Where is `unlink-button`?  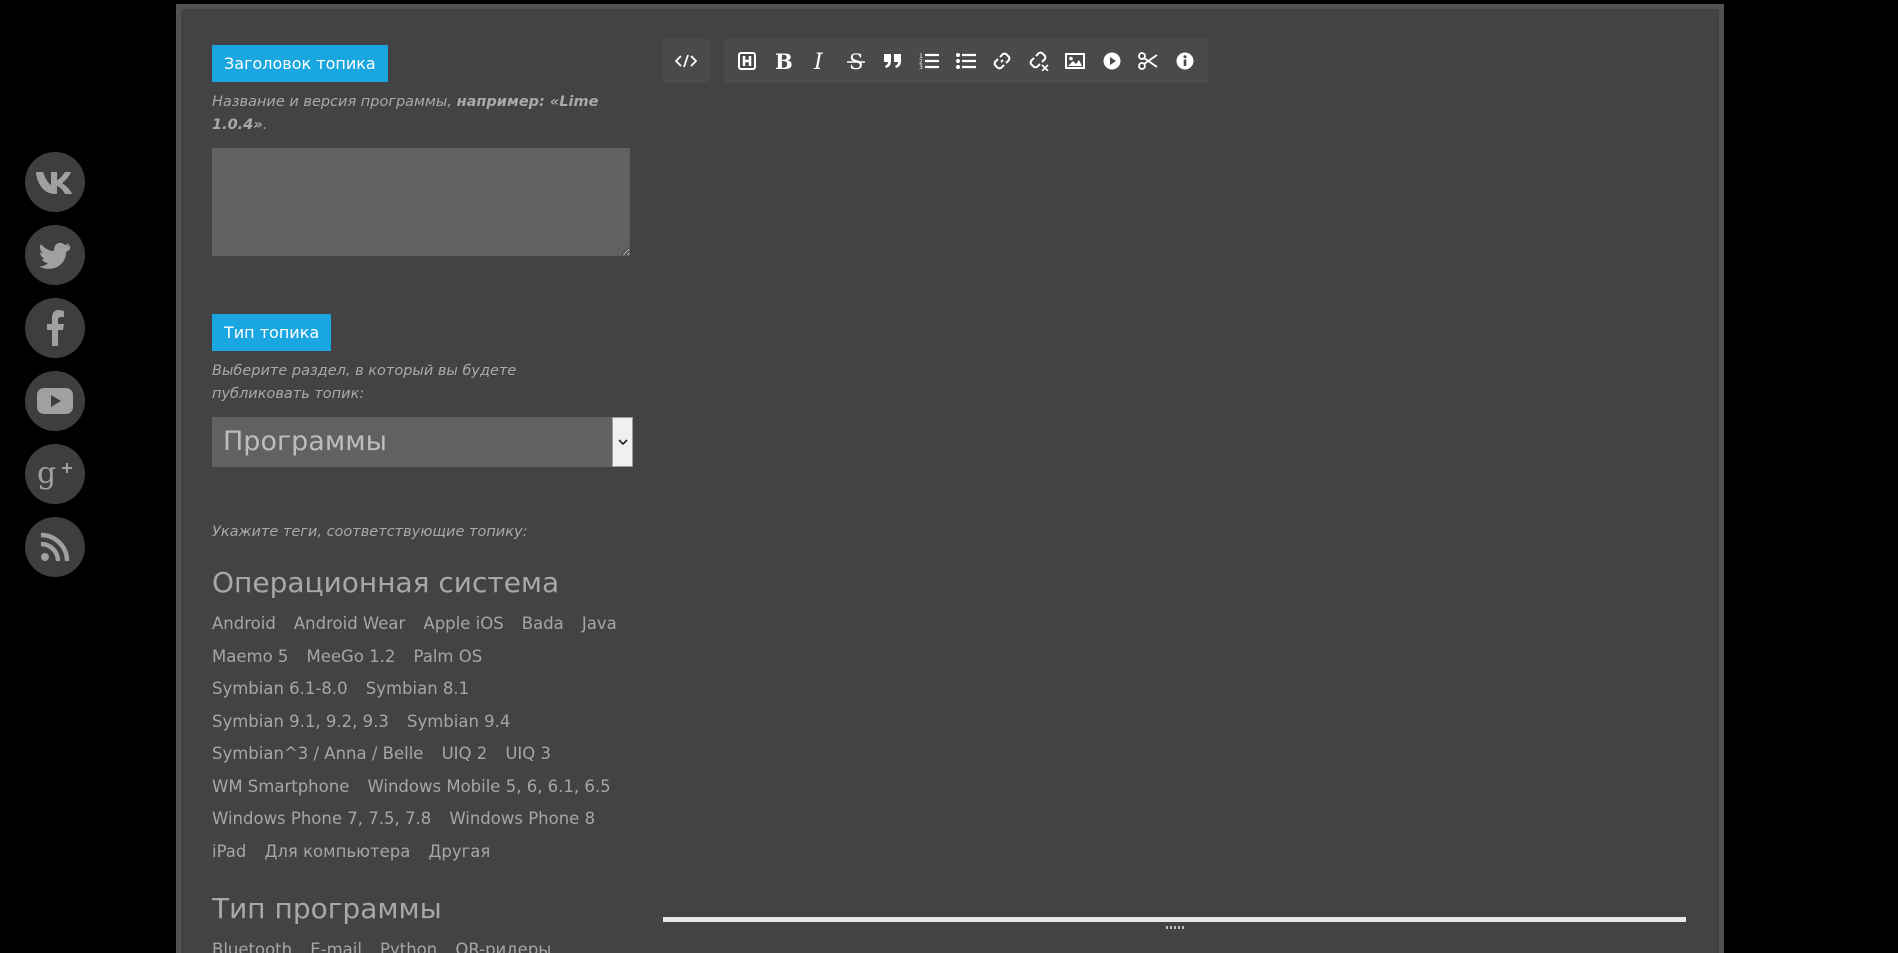
unlink-button is located at coordinates (1039, 61).